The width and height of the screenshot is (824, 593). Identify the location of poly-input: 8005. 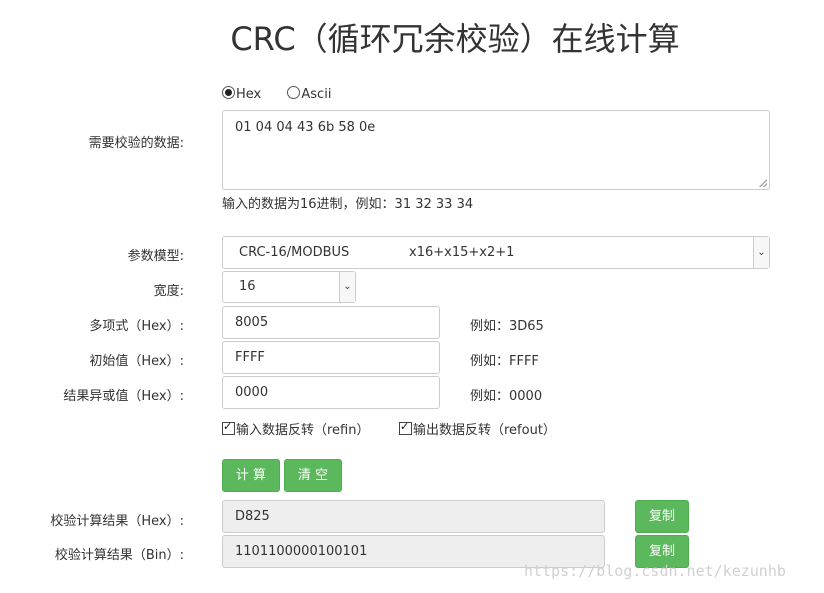
(331, 322).